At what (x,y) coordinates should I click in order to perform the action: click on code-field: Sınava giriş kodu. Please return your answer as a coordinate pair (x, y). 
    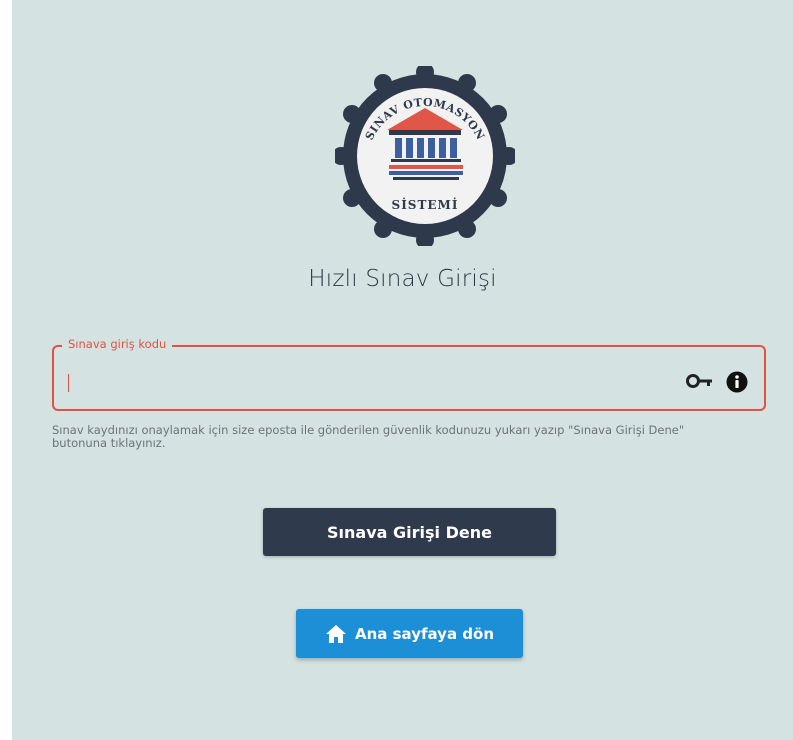
    Looking at the image, I should click on (409, 374).